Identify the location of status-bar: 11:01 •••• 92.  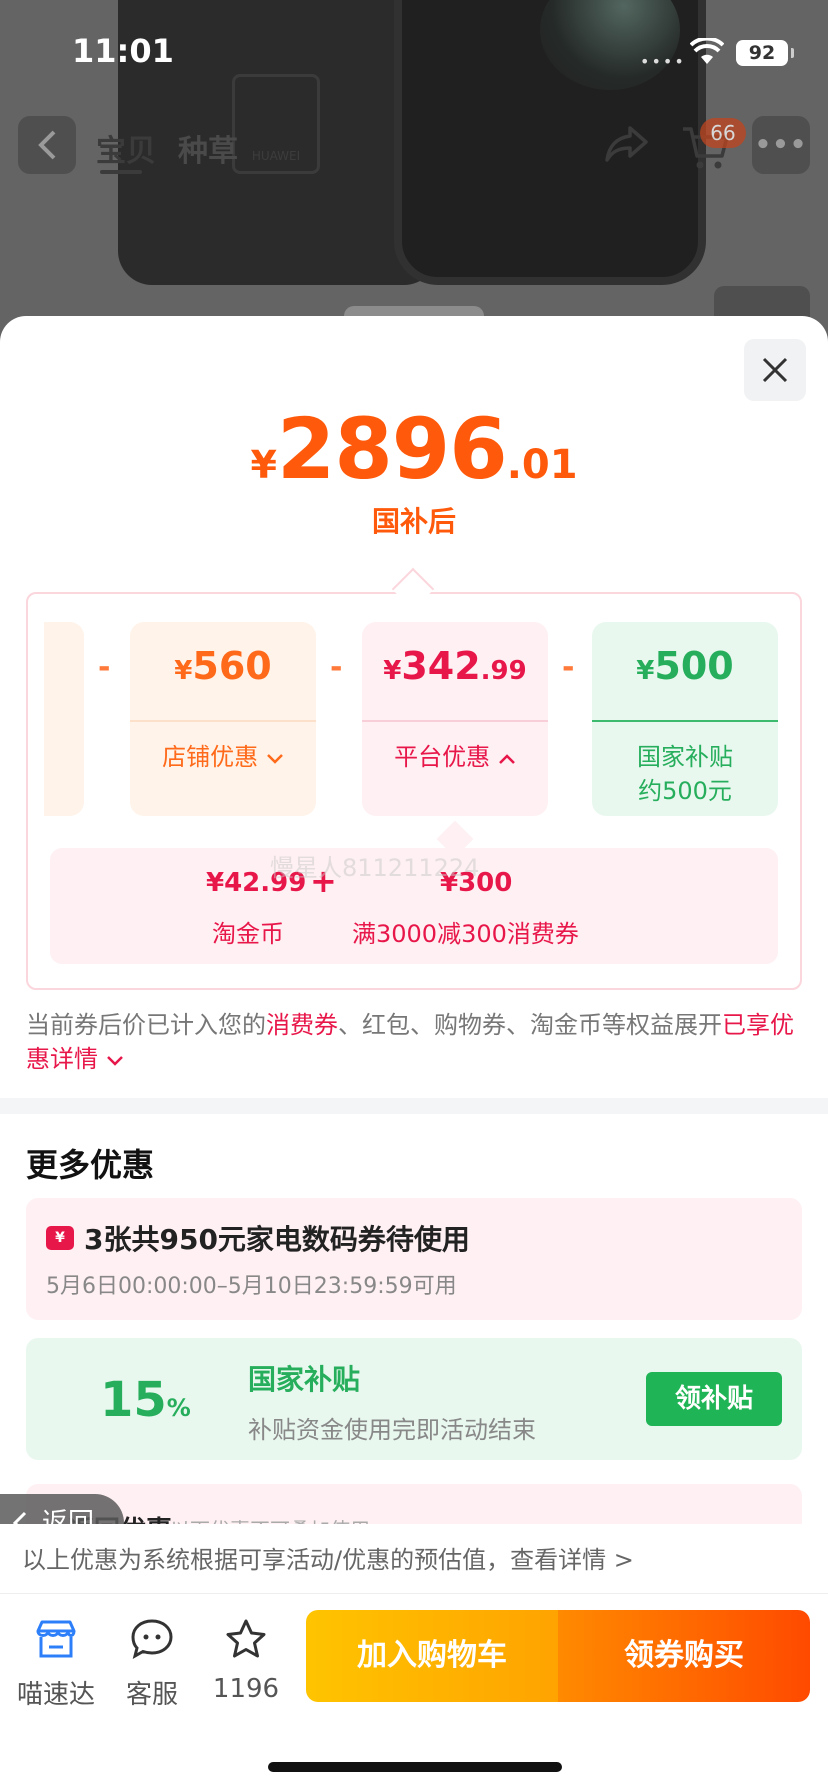
(414, 52).